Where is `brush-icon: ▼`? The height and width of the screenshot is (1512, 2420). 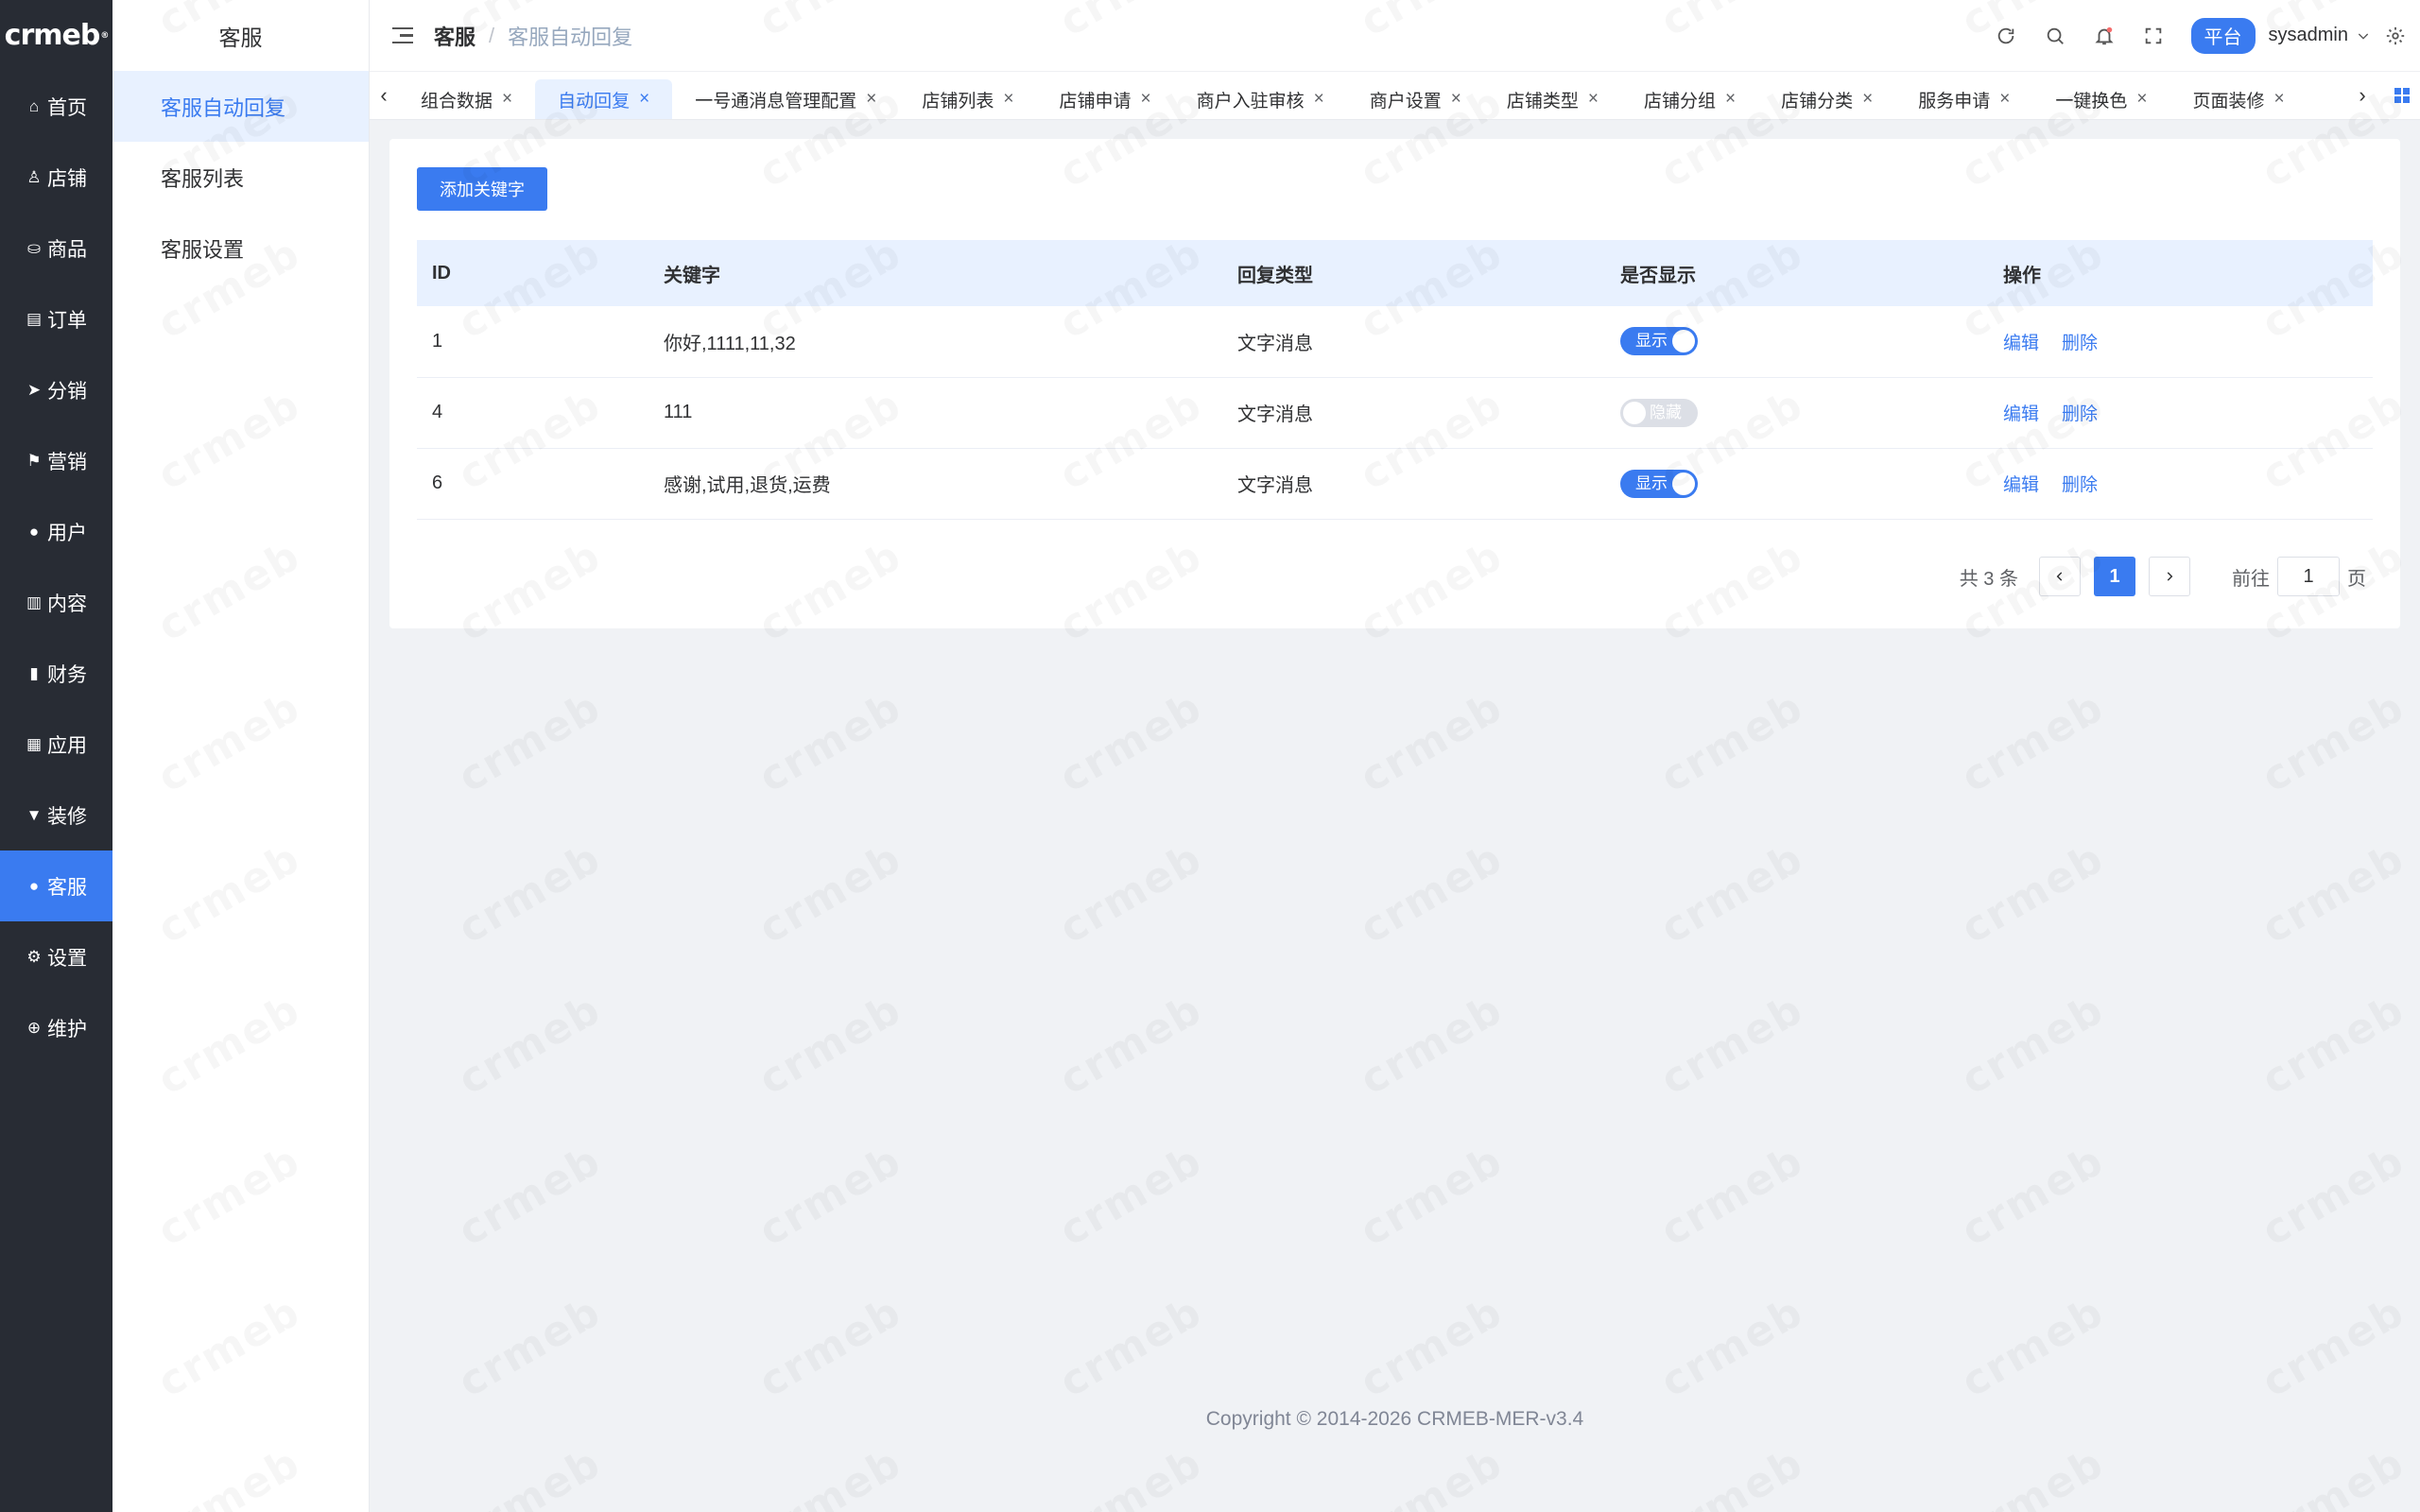
brush-icon: ▼ is located at coordinates (34, 815).